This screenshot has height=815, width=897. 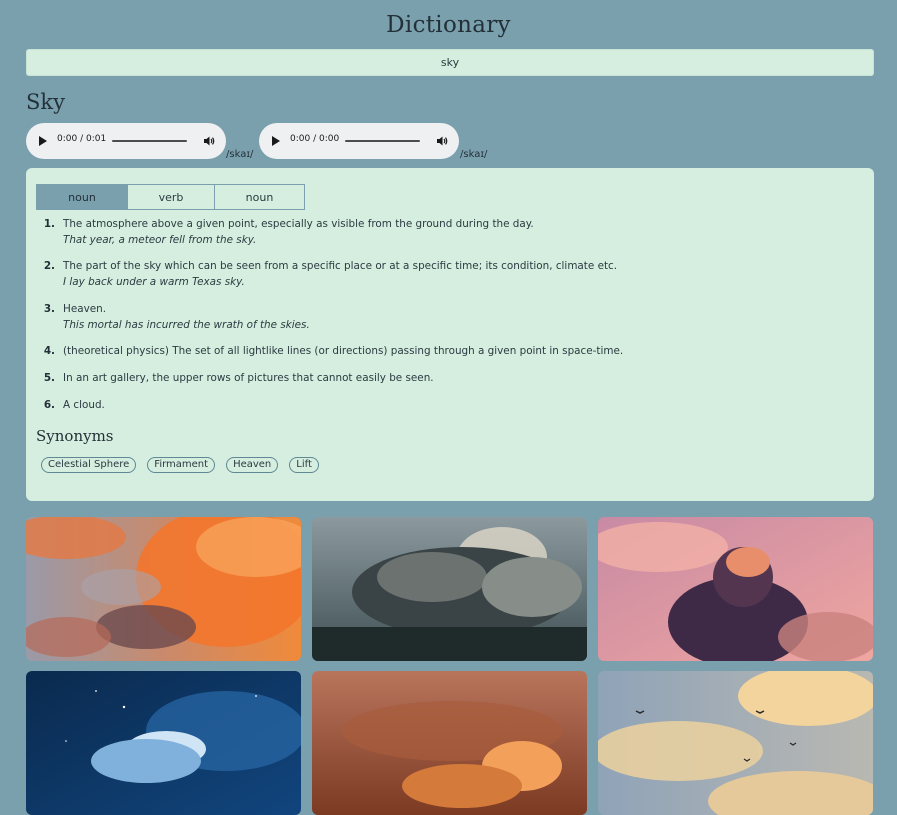 I want to click on definition-number: 2., so click(x=49, y=266).